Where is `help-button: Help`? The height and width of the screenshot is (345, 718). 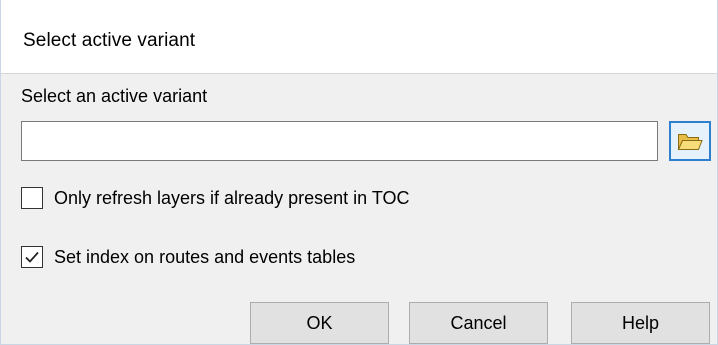 help-button: Help is located at coordinates (640, 323).